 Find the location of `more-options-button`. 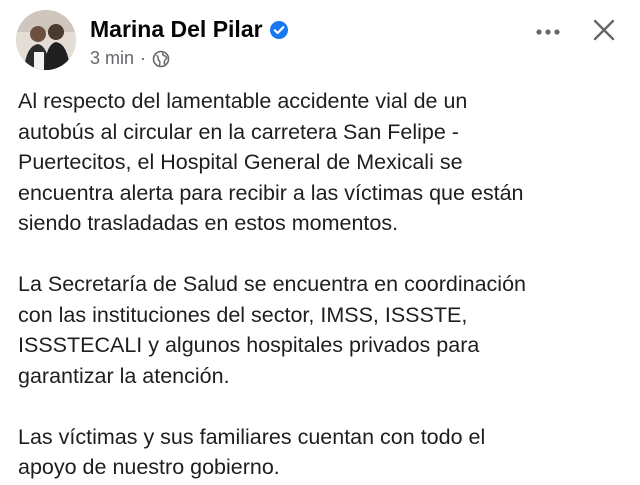

more-options-button is located at coordinates (548, 32).